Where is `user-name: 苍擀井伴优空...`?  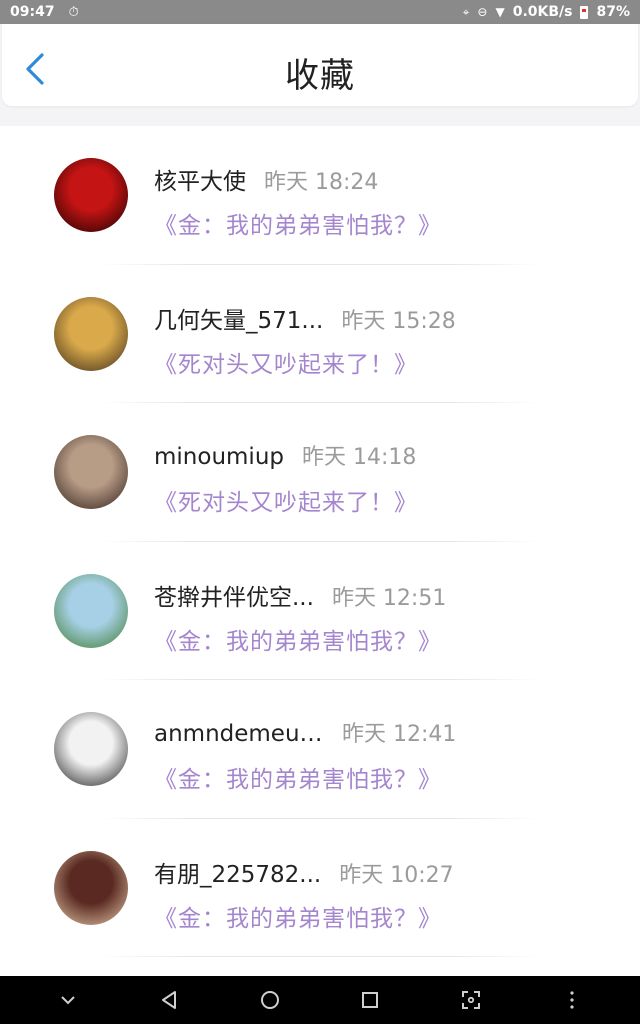 user-name: 苍擀井伴优空... is located at coordinates (234, 595).